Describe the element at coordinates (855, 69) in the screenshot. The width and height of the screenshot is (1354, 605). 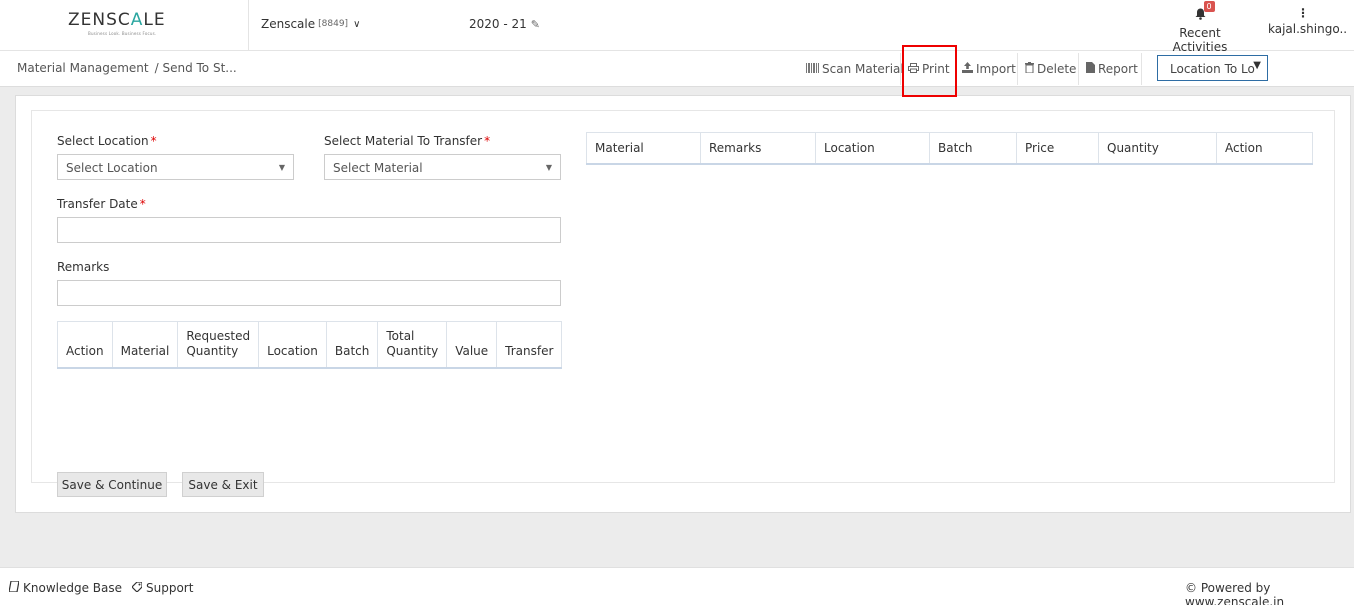
I see `scan-material-button: Scan Material` at that location.